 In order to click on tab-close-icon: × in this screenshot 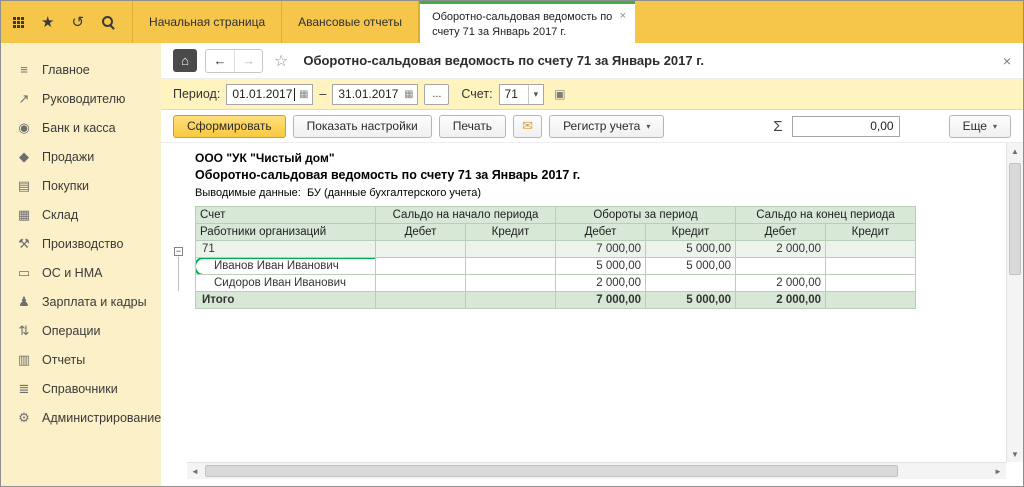, I will do `click(623, 14)`.